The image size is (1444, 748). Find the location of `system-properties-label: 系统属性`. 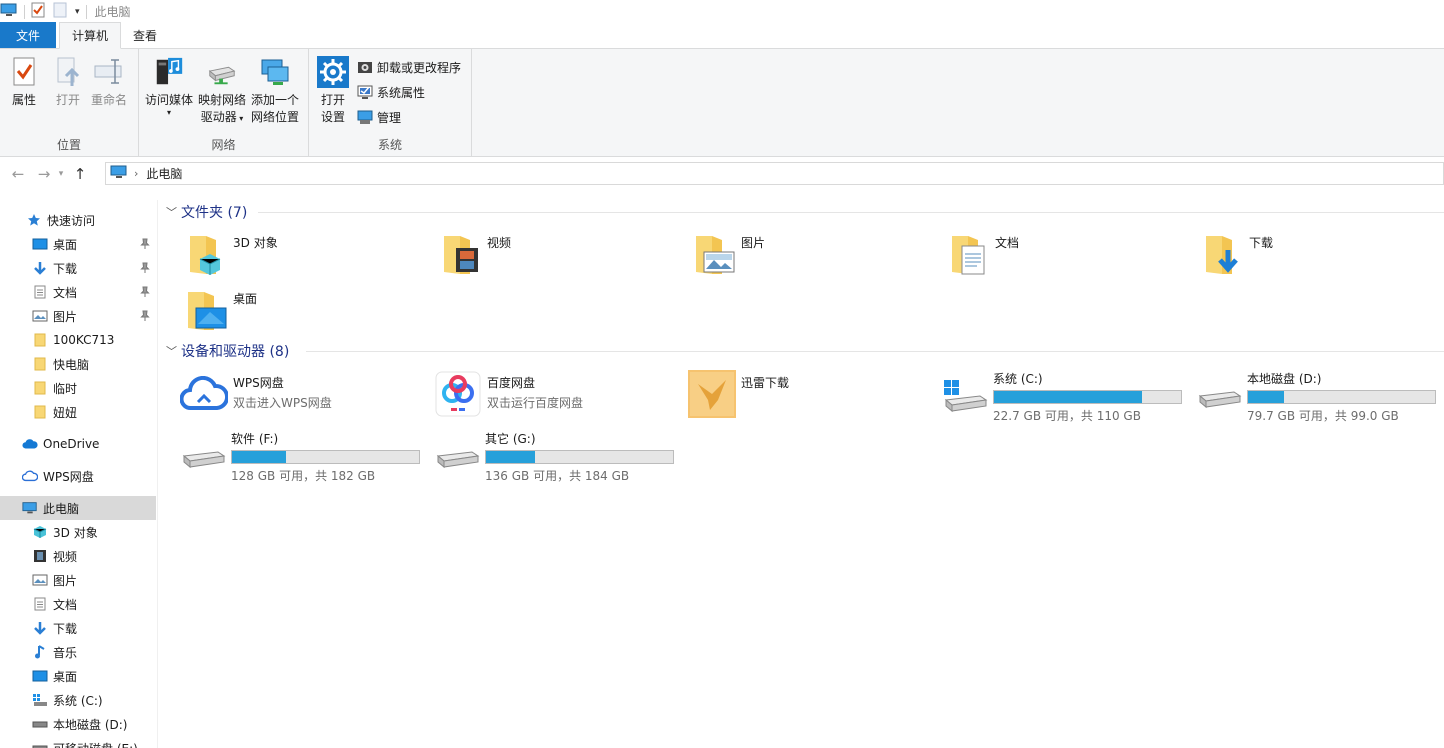

system-properties-label: 系统属性 is located at coordinates (401, 92).